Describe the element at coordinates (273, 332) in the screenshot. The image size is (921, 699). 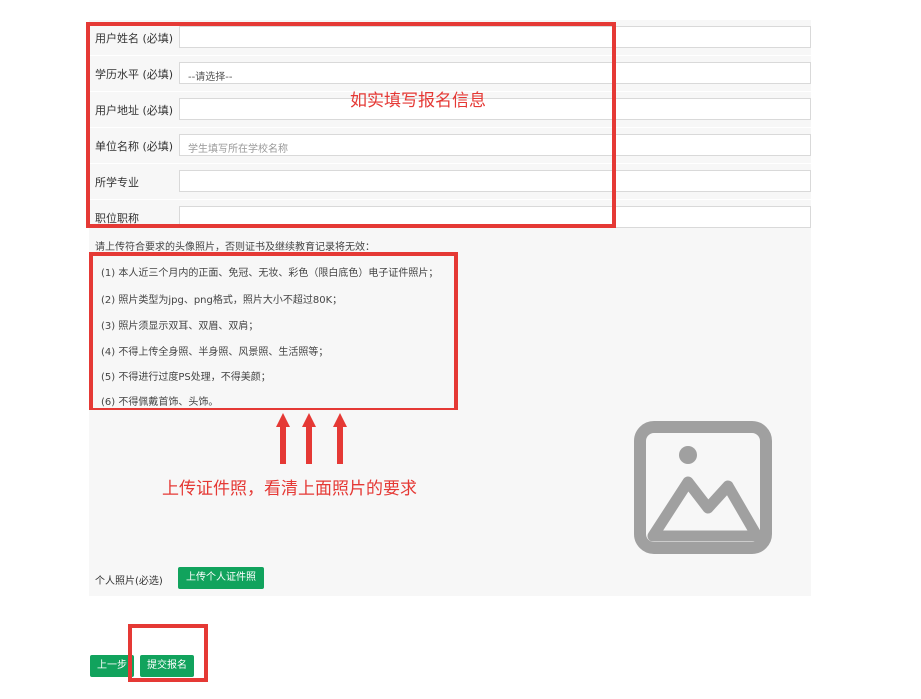
I see `requirements-highlight-box` at that location.